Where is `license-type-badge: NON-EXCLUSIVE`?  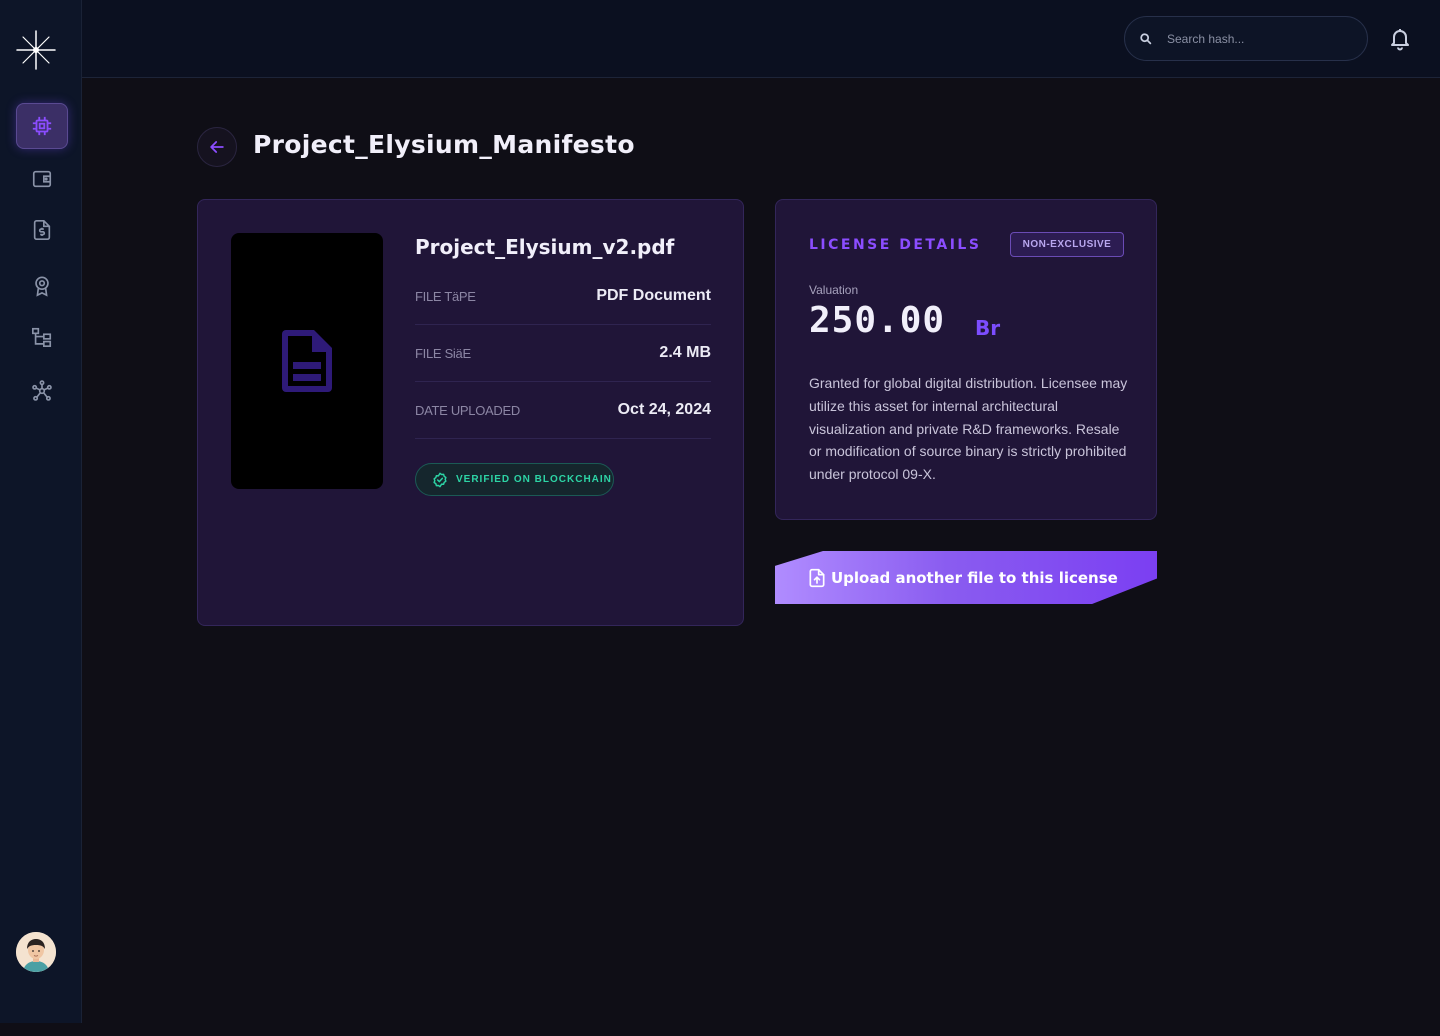
license-type-badge: NON-EXCLUSIVE is located at coordinates (1067, 244).